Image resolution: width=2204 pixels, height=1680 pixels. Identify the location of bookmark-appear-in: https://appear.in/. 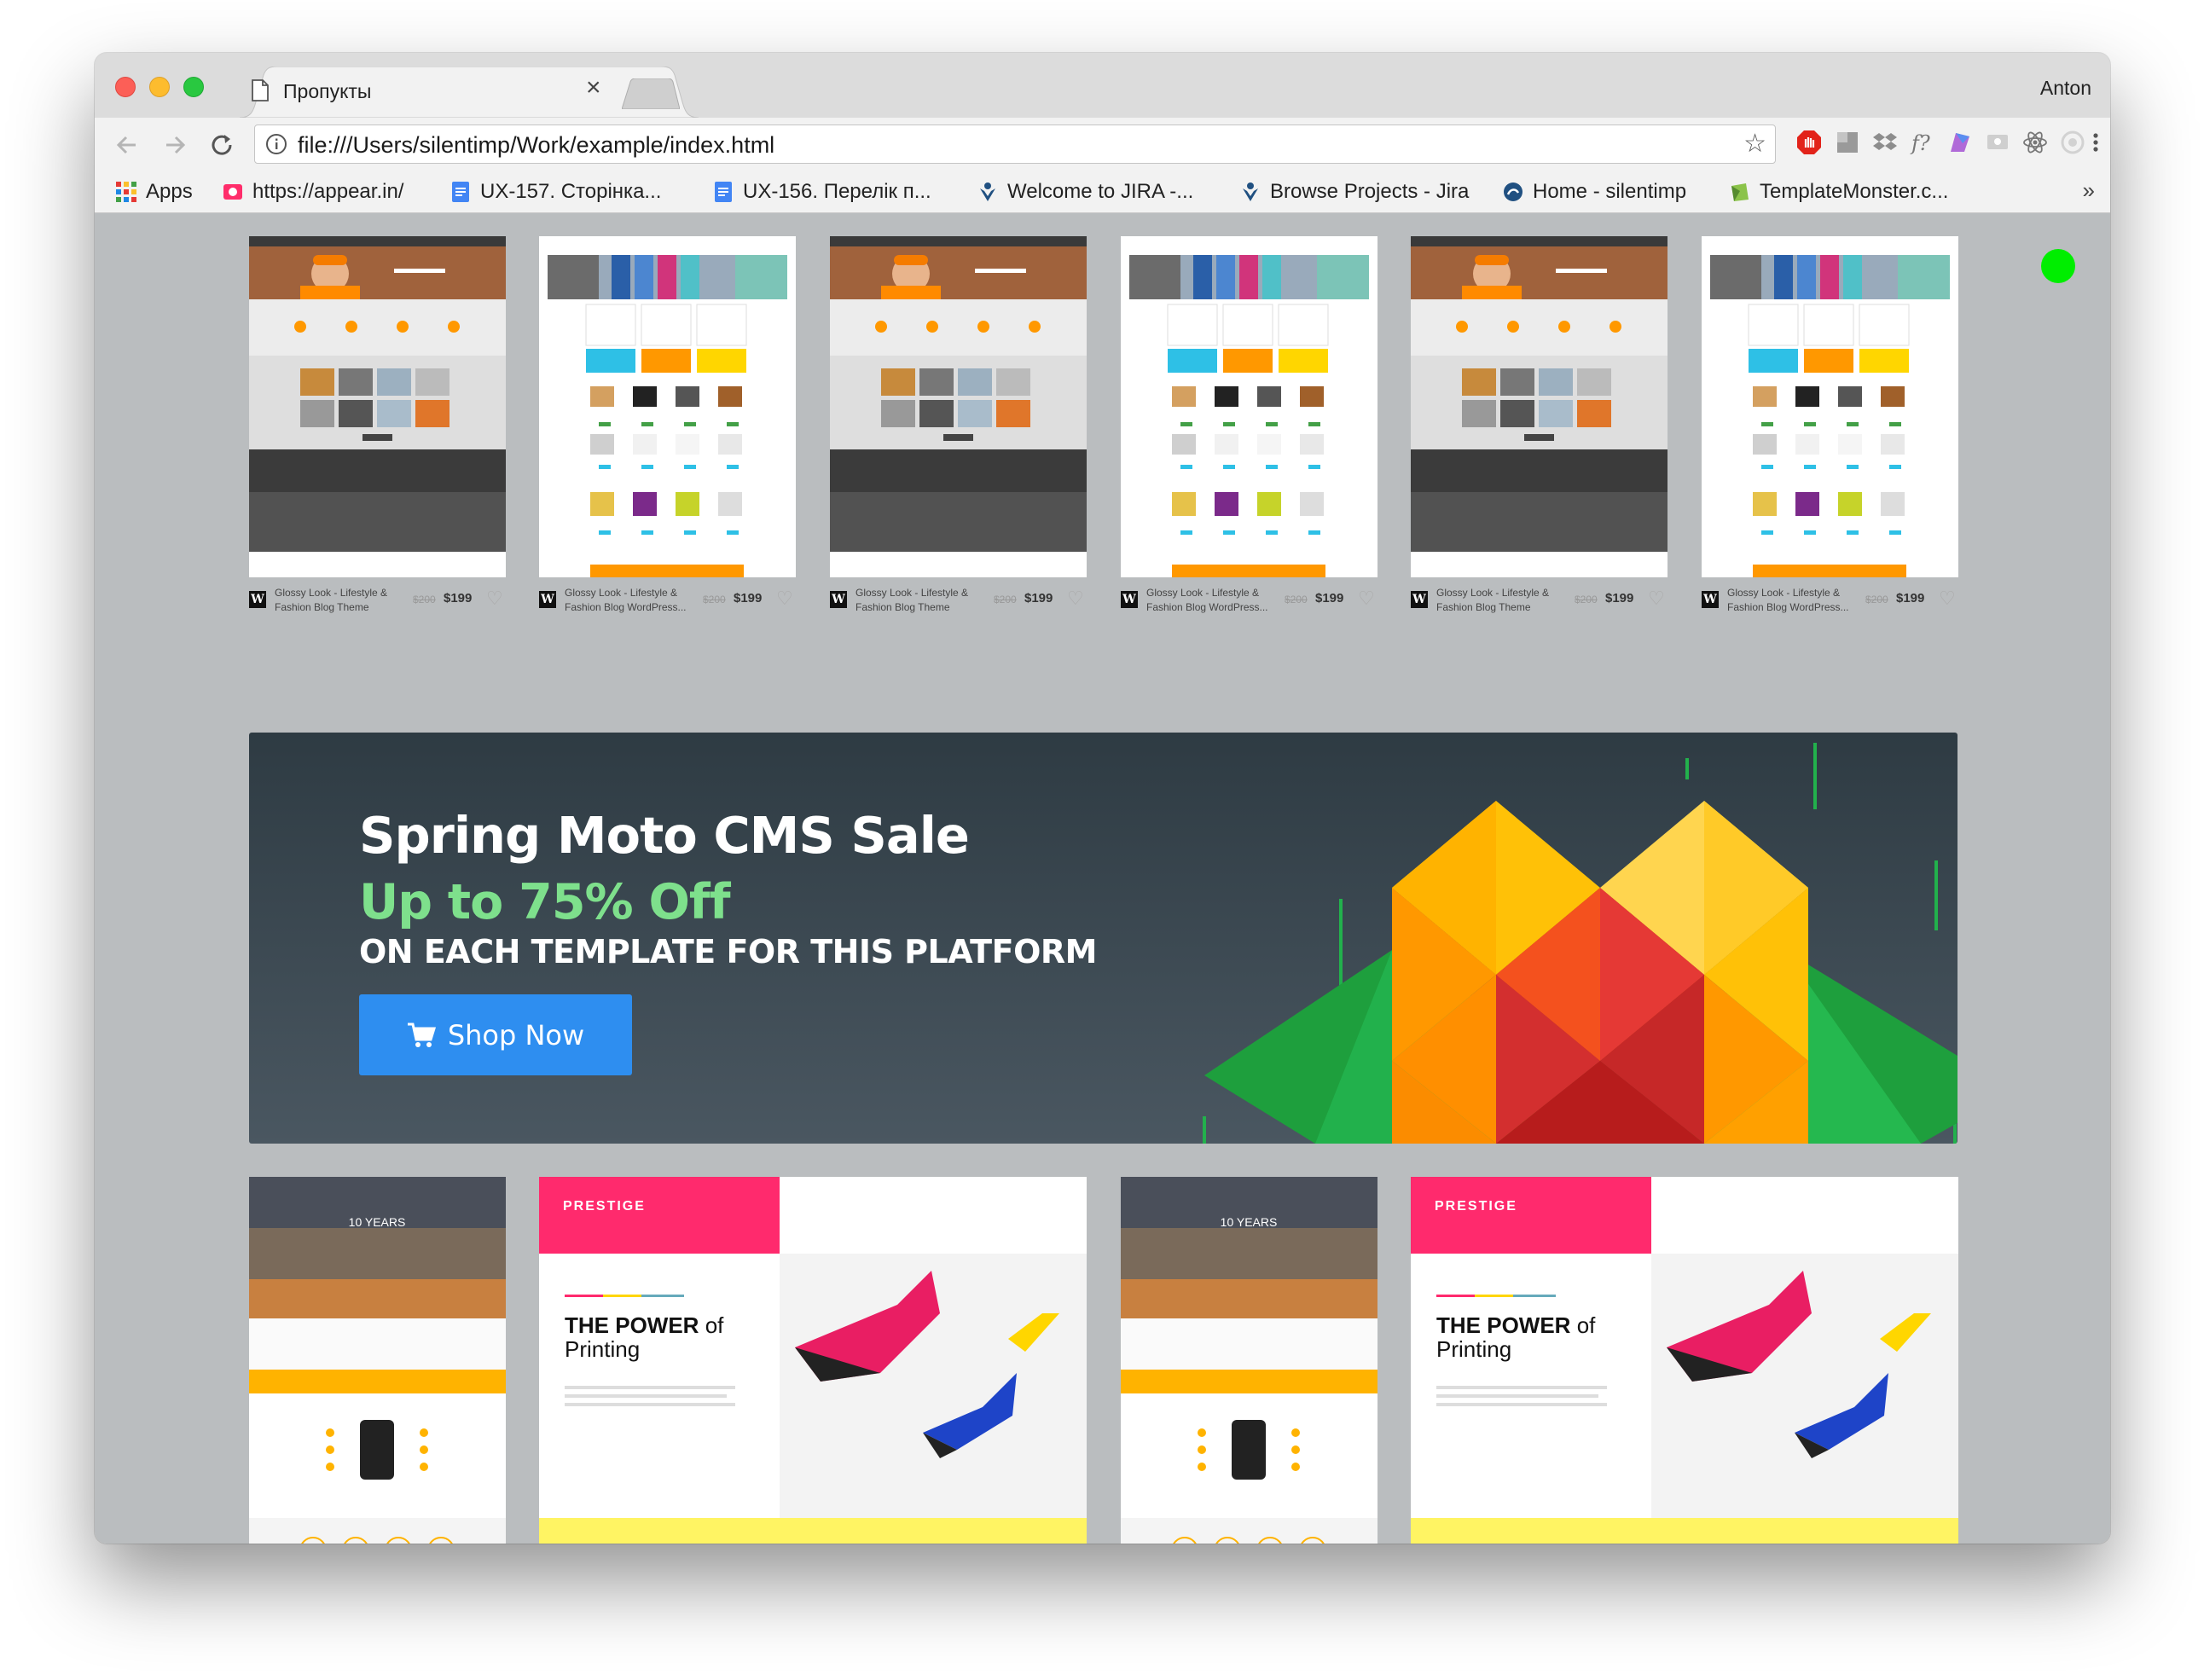
(312, 192).